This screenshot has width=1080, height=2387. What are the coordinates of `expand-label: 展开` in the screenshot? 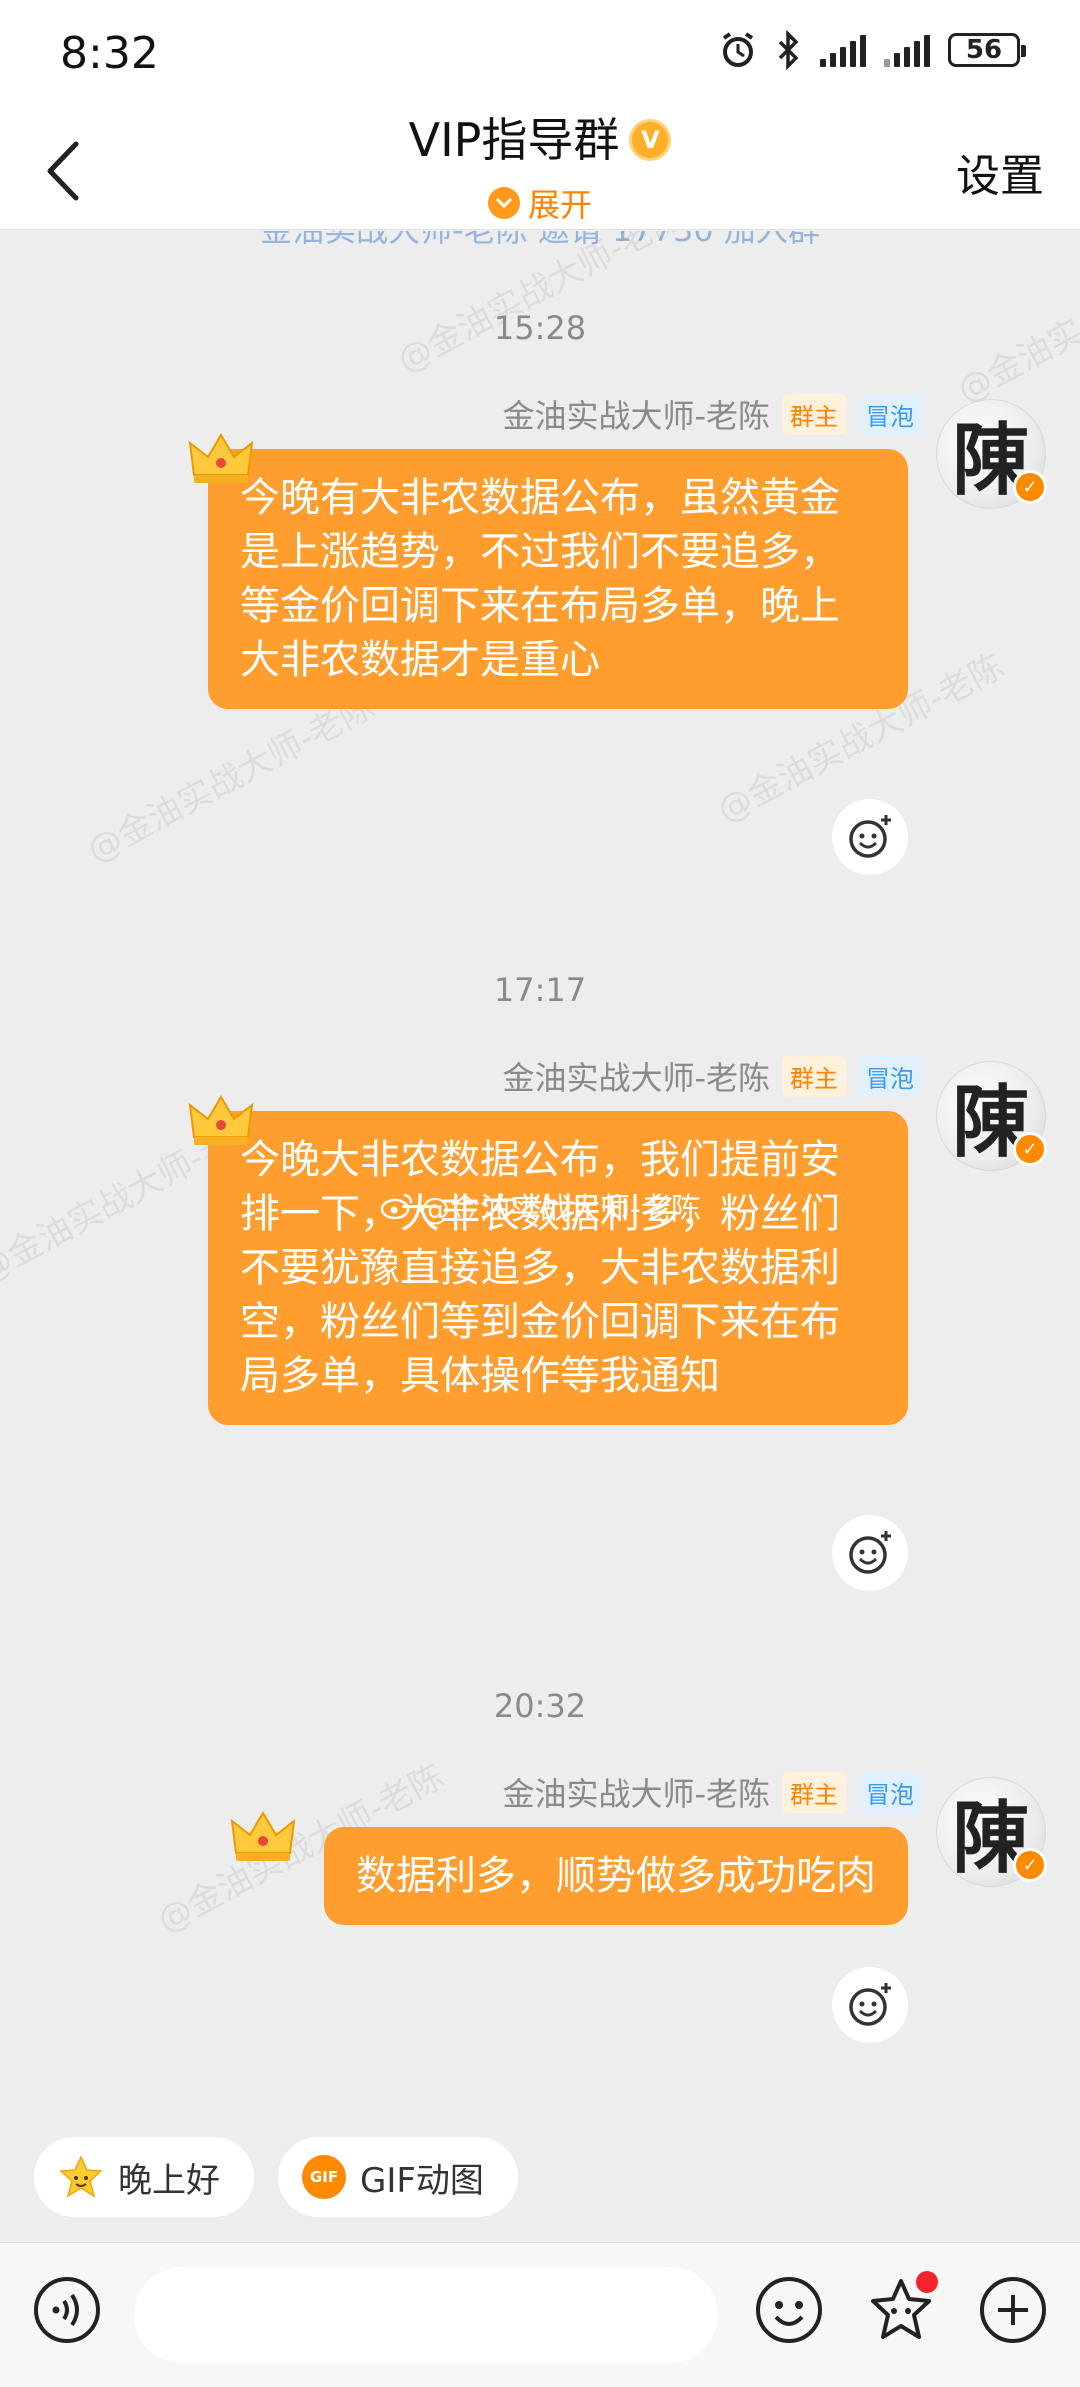 It's located at (559, 205).